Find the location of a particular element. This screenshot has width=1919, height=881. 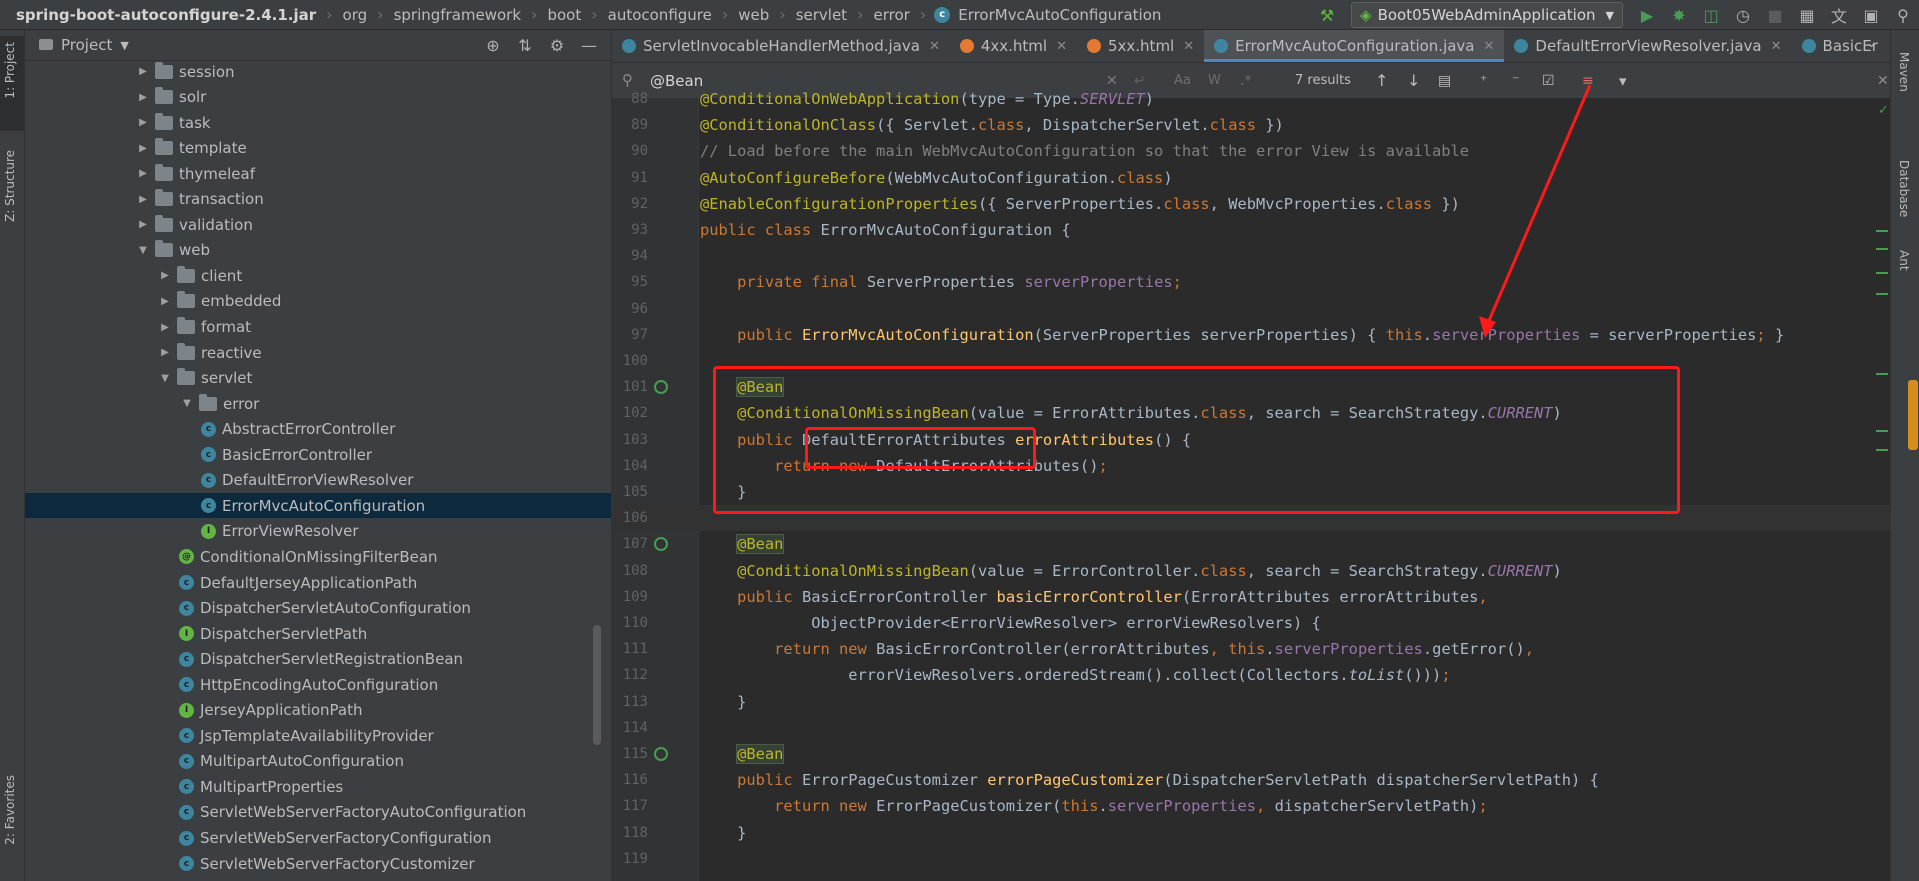

tree-item: c JspTemplateAvailabilityProvider is located at coordinates (318, 735).